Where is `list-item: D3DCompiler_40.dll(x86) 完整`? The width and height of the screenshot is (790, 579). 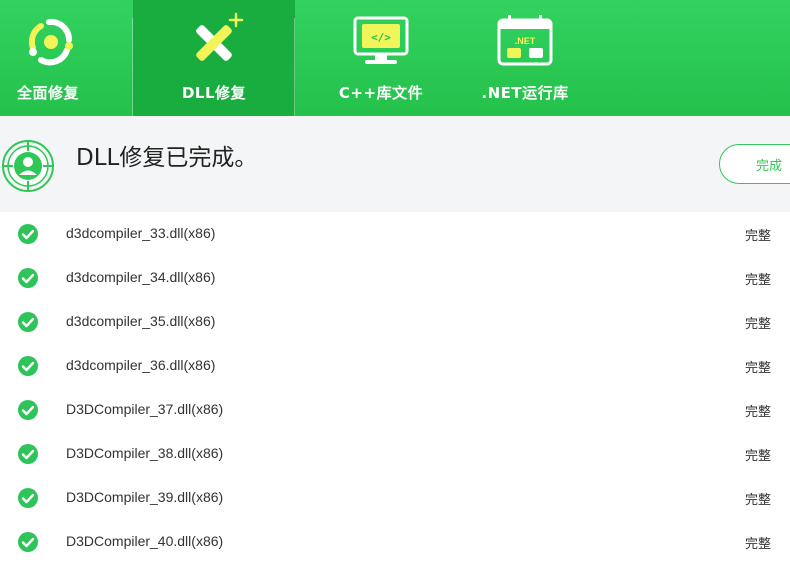 list-item: D3DCompiler_40.dll(x86) 完整 is located at coordinates (395, 542).